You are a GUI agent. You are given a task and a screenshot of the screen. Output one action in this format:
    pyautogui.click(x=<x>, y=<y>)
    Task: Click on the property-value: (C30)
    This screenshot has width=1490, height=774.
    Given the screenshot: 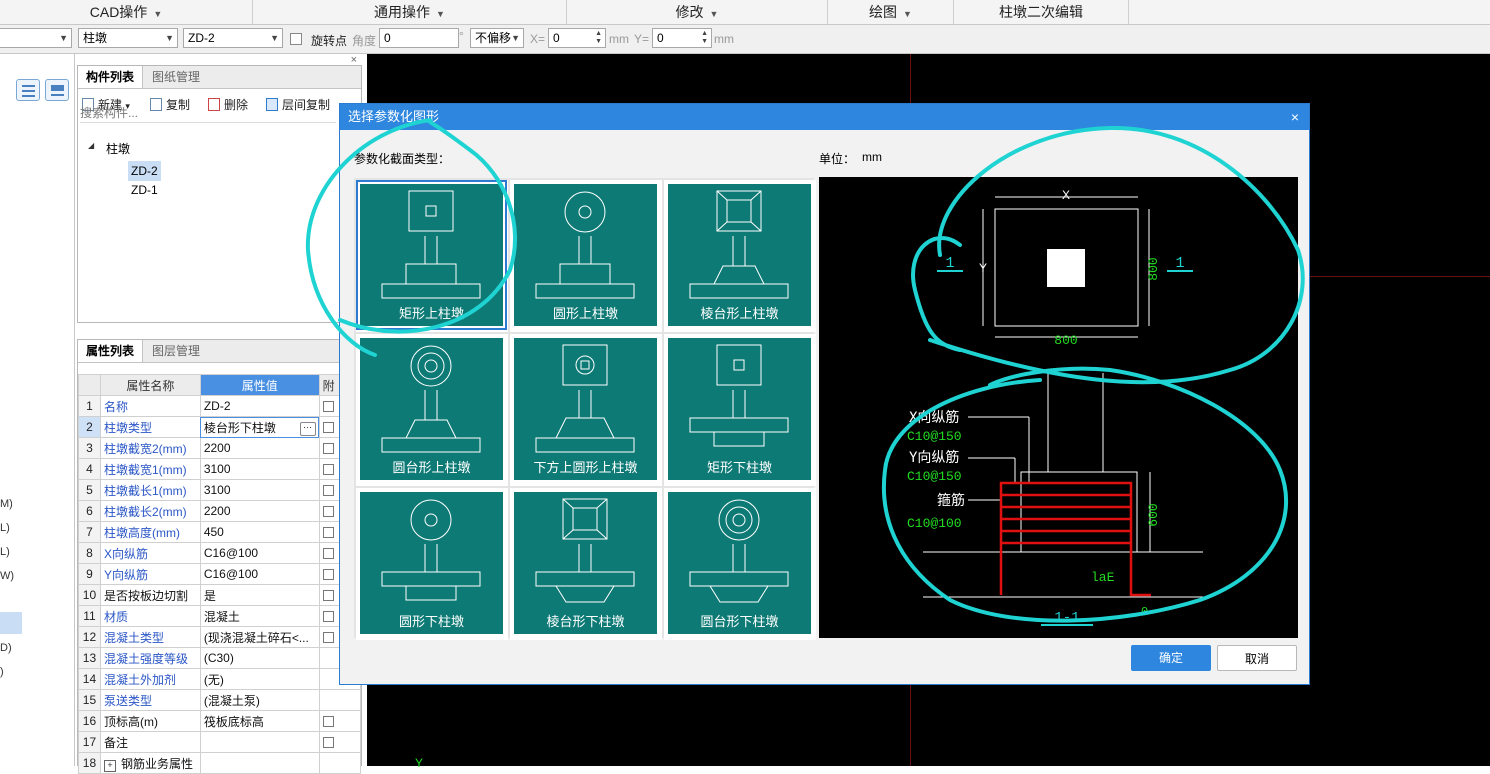 What is the action you would take?
    pyautogui.click(x=259, y=658)
    